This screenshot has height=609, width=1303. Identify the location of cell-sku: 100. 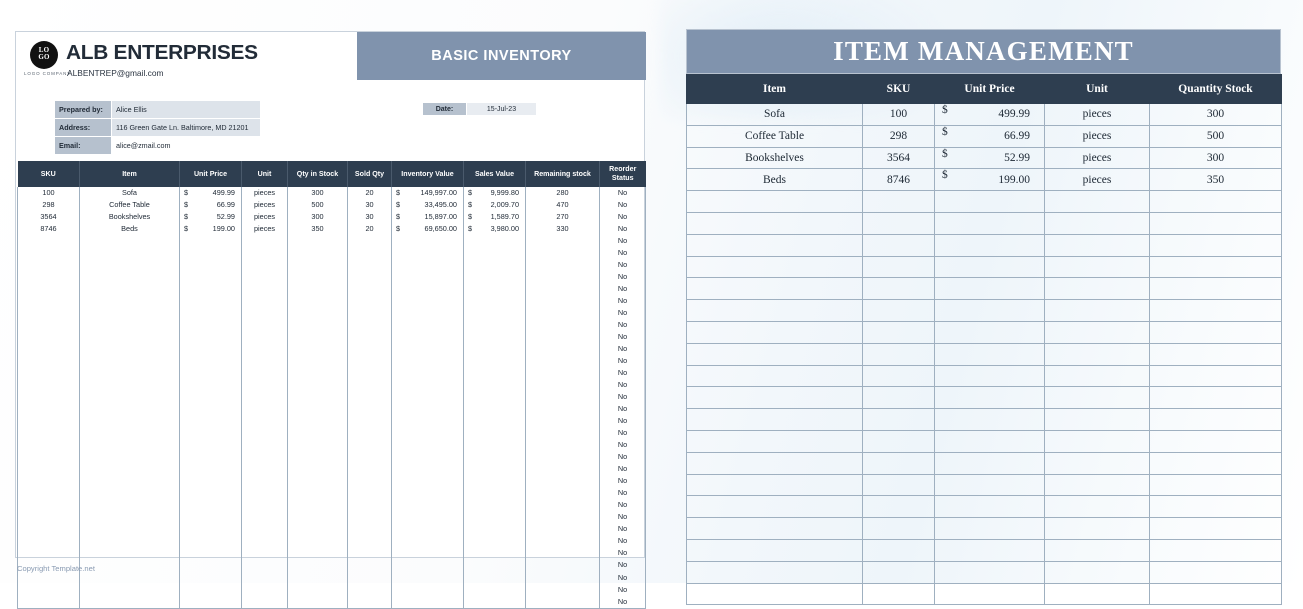
(48, 193).